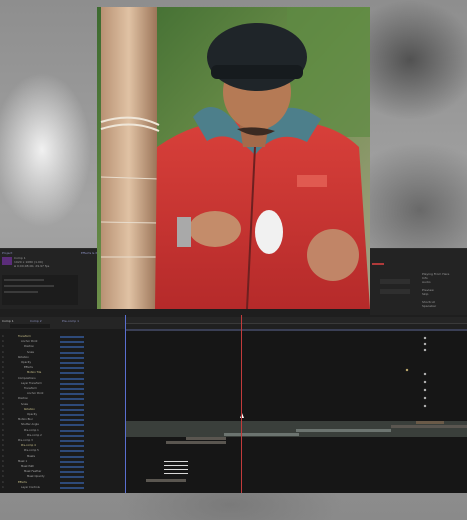 Image resolution: width=467 pixels, height=520 pixels. I want to click on layer-row: ▫ Layer Controls, so click(63, 488).